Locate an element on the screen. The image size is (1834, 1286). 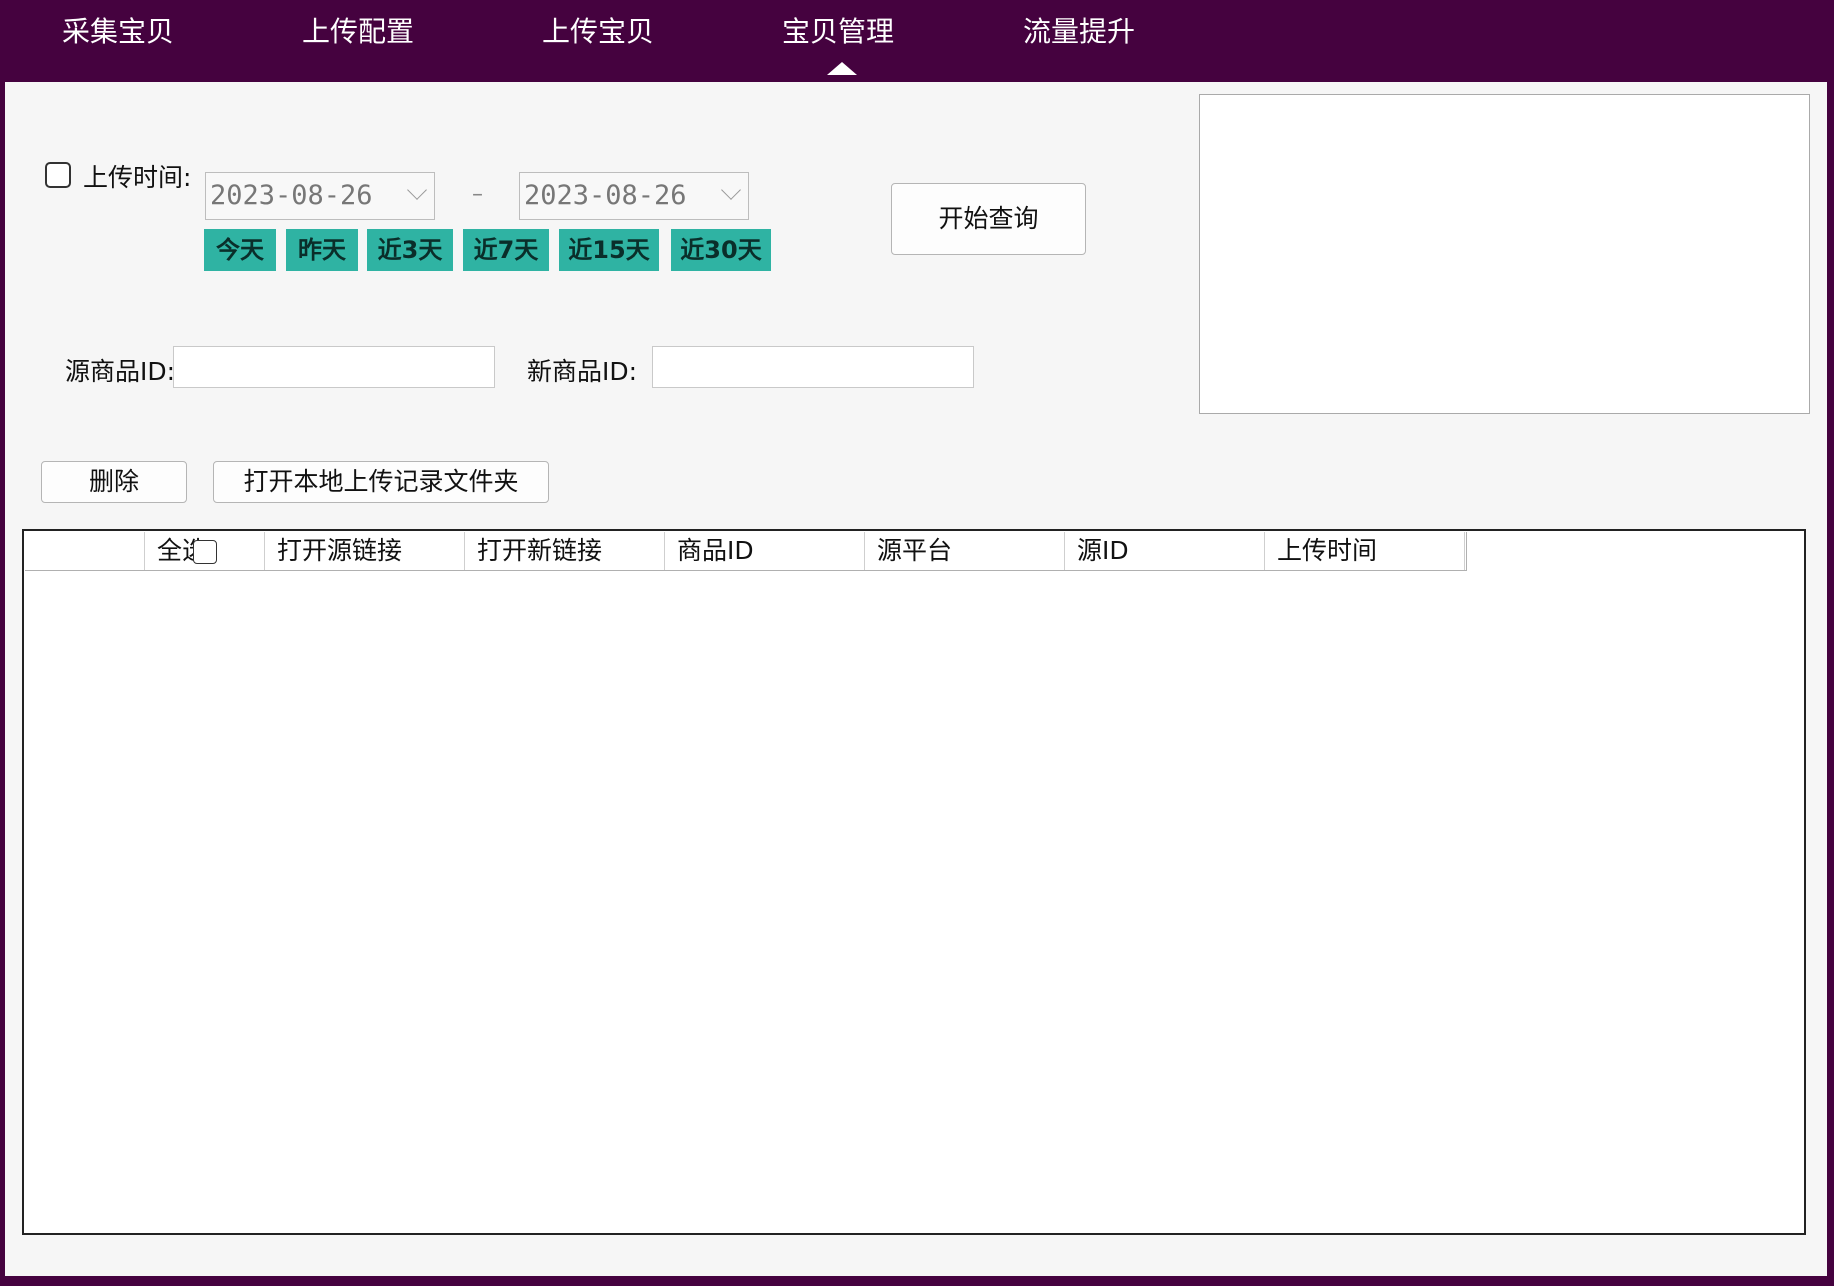
top-nav: 采集宝贝 上传配置 上传宝贝 宝贝管理 流量提升 is located at coordinates (917, 41).